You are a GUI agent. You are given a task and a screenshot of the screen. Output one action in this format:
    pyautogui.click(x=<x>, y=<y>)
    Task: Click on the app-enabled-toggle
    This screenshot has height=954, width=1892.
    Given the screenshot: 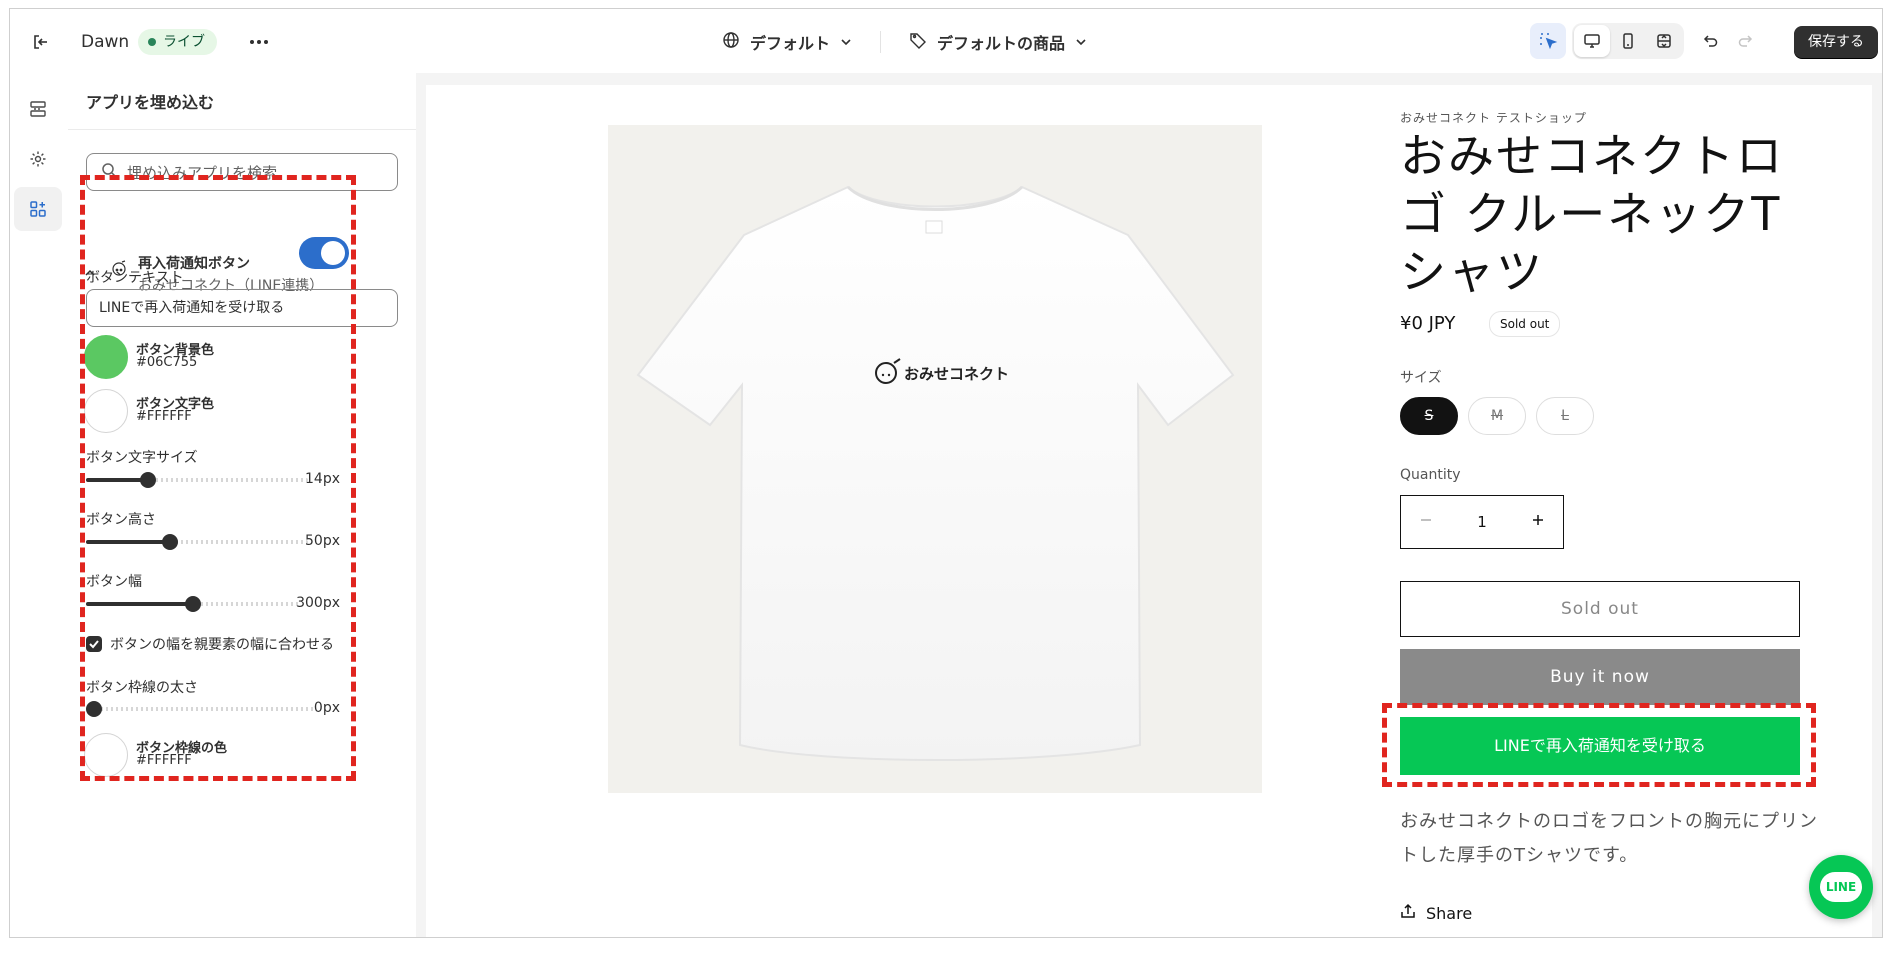 What is the action you would take?
    pyautogui.click(x=324, y=253)
    